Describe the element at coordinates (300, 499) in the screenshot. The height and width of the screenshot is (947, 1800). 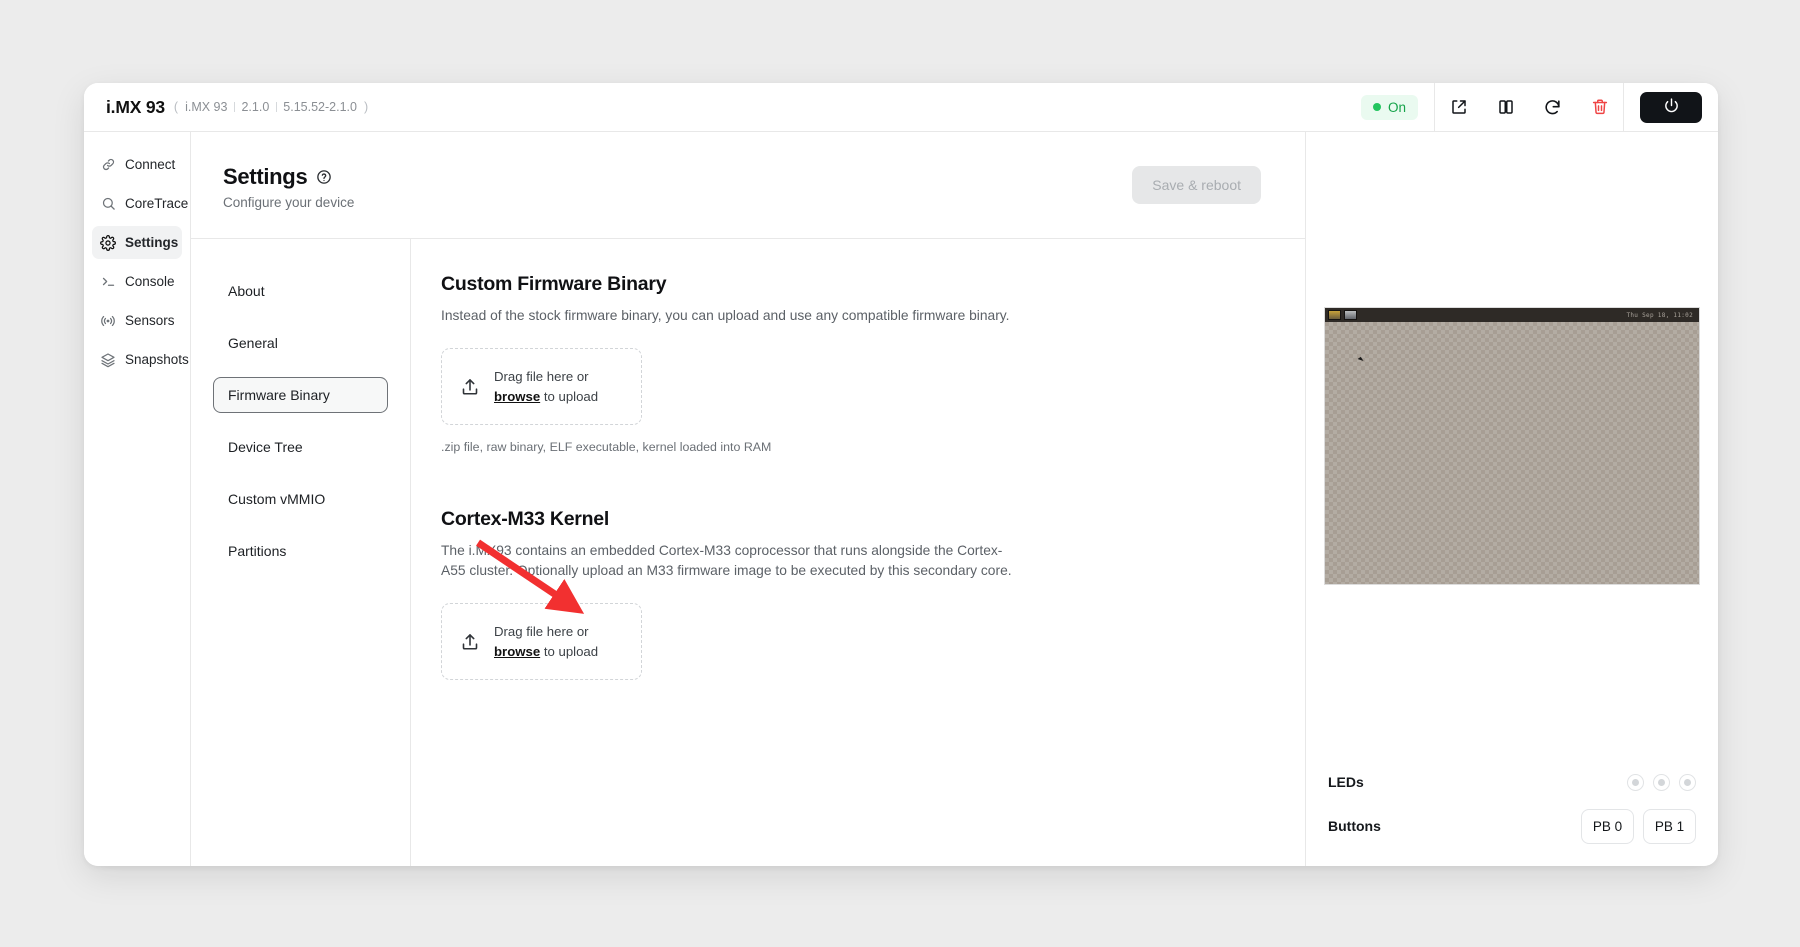
I see `subnav-item-custom-vmmio: Custom vMMIO` at that location.